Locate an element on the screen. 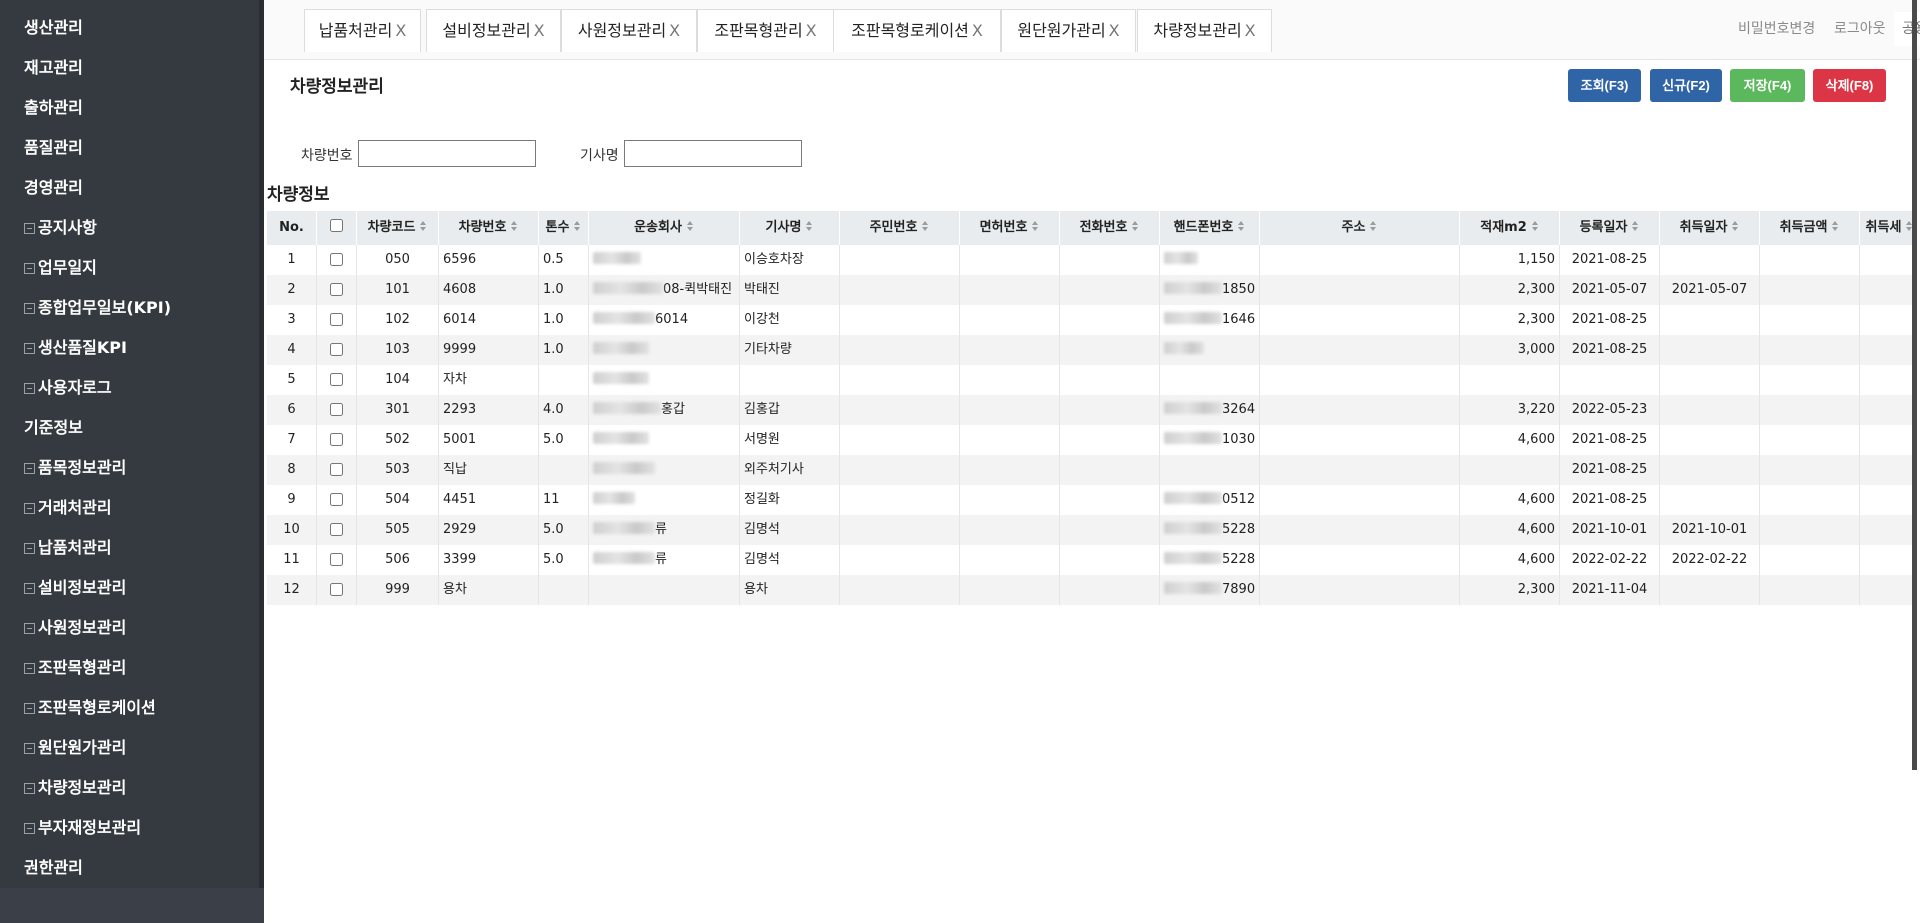 The width and height of the screenshot is (1920, 923). column-header: 차량번호 is located at coordinates (489, 228).